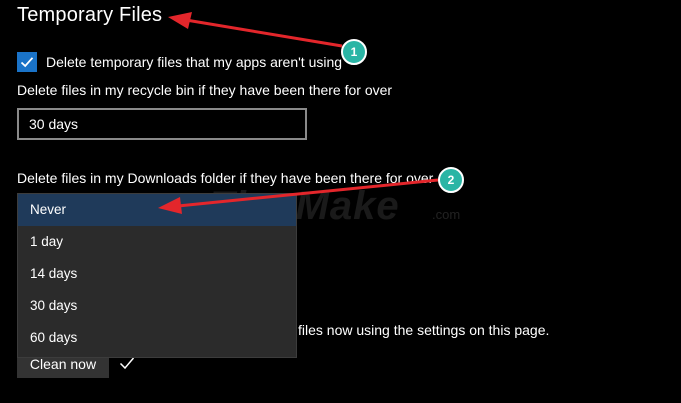 Image resolution: width=681 pixels, height=403 pixels. What do you see at coordinates (157, 210) in the screenshot?
I see `dropdown-option-never: Never` at bounding box center [157, 210].